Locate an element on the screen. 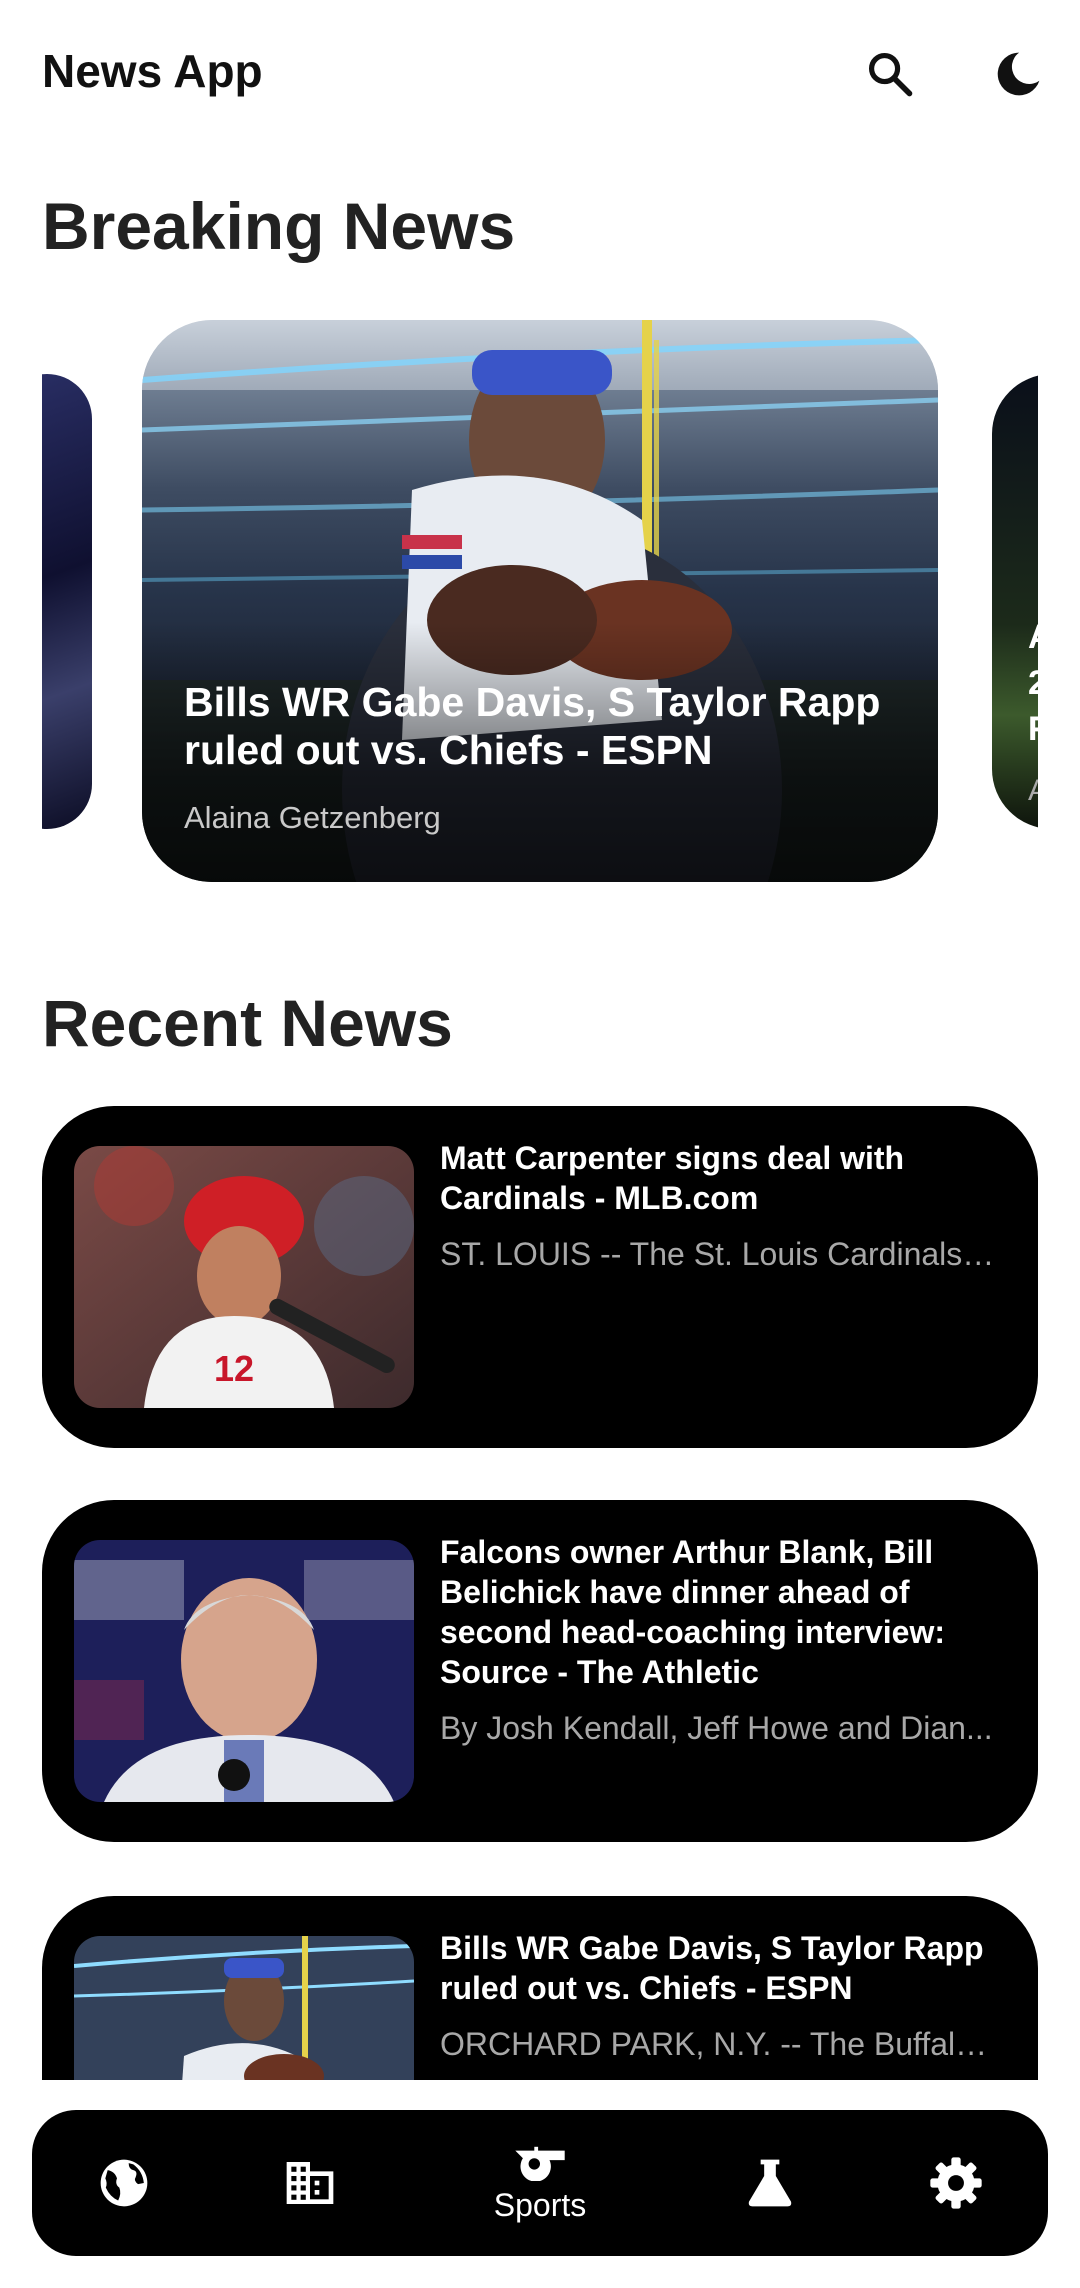 The image size is (1080, 2288). dark-mode-moon-icon is located at coordinates (1018, 74).